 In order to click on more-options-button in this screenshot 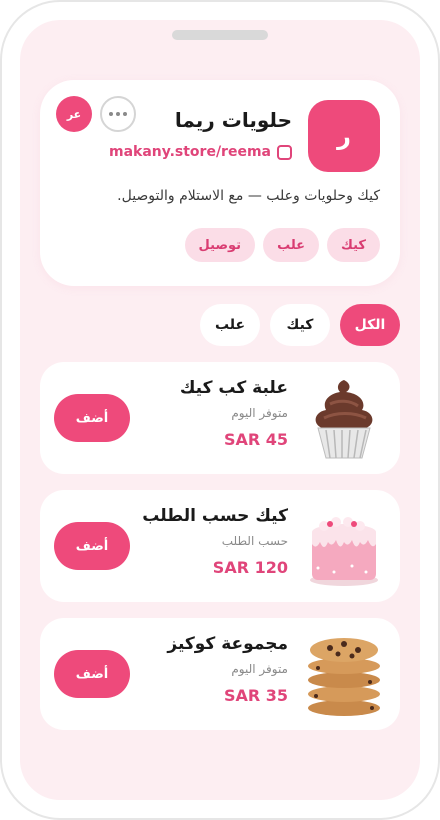, I will do `click(118, 114)`.